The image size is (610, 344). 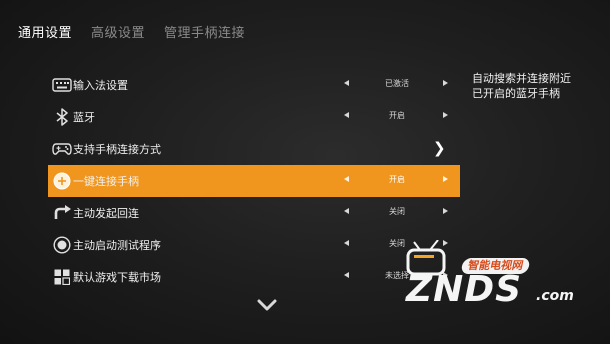 What do you see at coordinates (45, 31) in the screenshot?
I see `tab-general-settings: 通用设置` at bounding box center [45, 31].